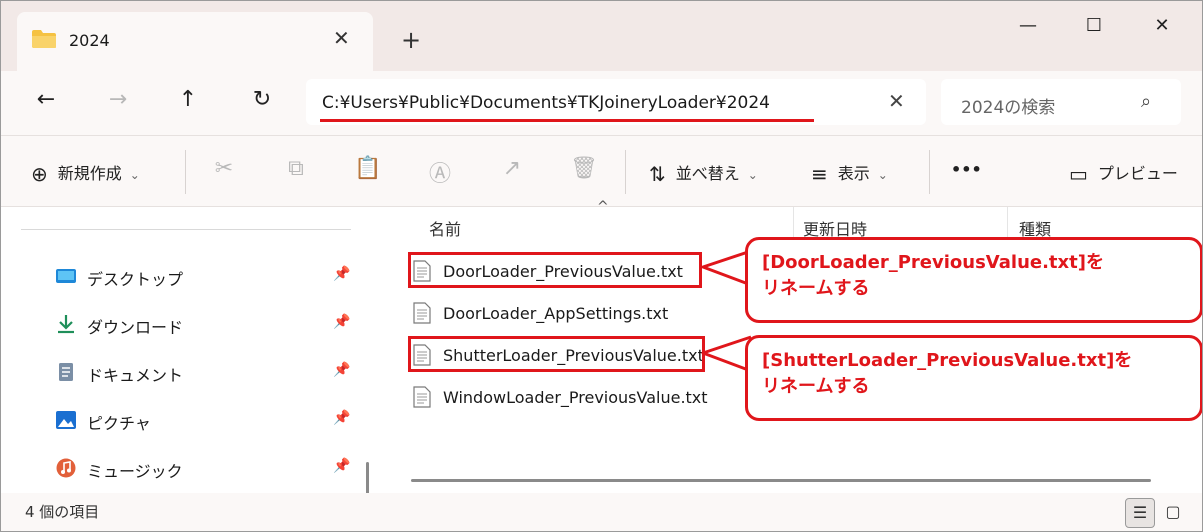 The width and height of the screenshot is (1203, 532). Describe the element at coordinates (1162, 25) in the screenshot. I see `close-window-icon: ✕` at that location.